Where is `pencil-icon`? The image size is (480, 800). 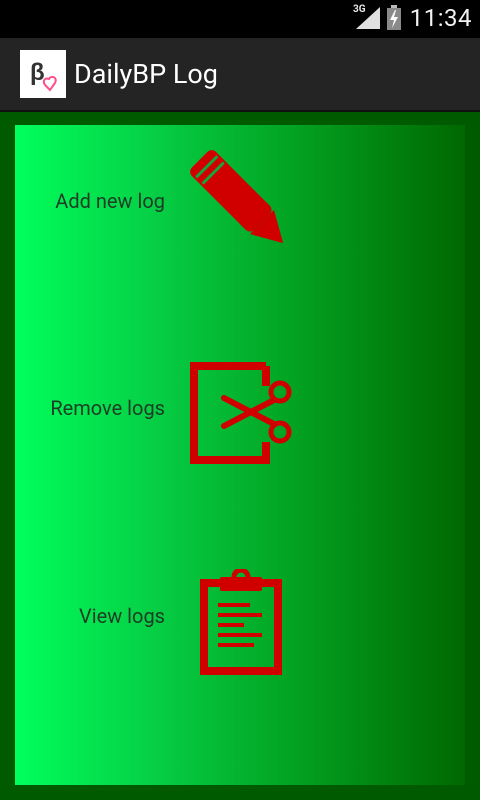
pencil-icon is located at coordinates (237, 197).